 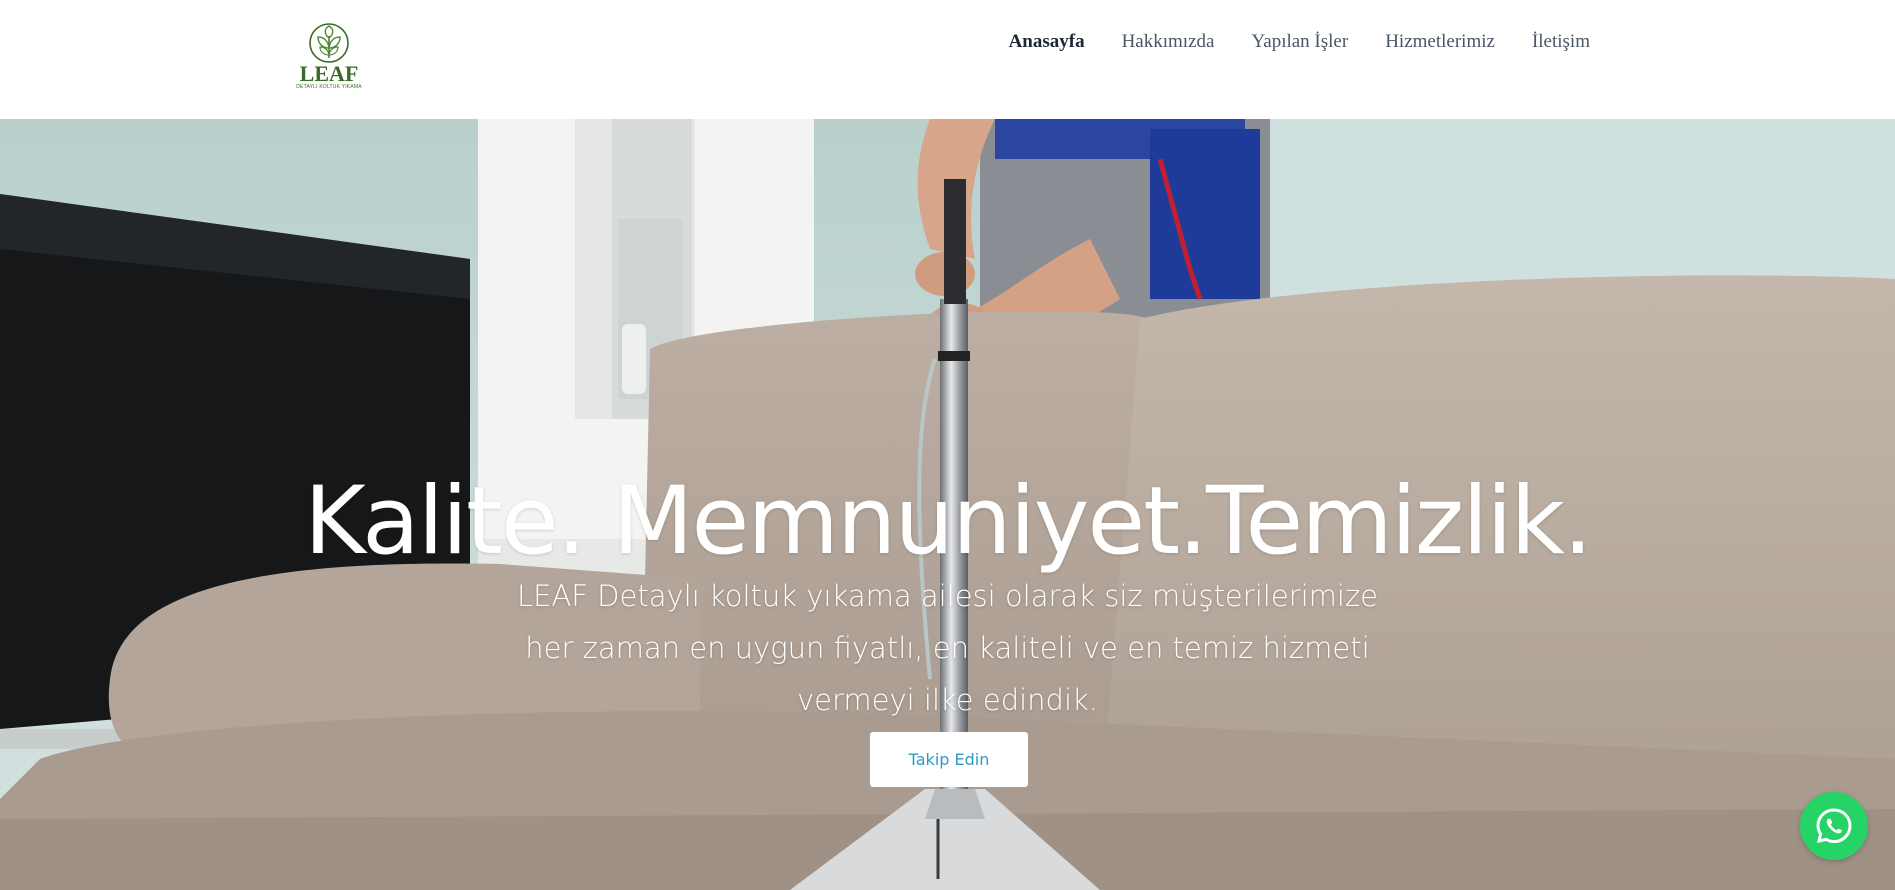 I want to click on whatsapp-icon, so click(x=1834, y=826).